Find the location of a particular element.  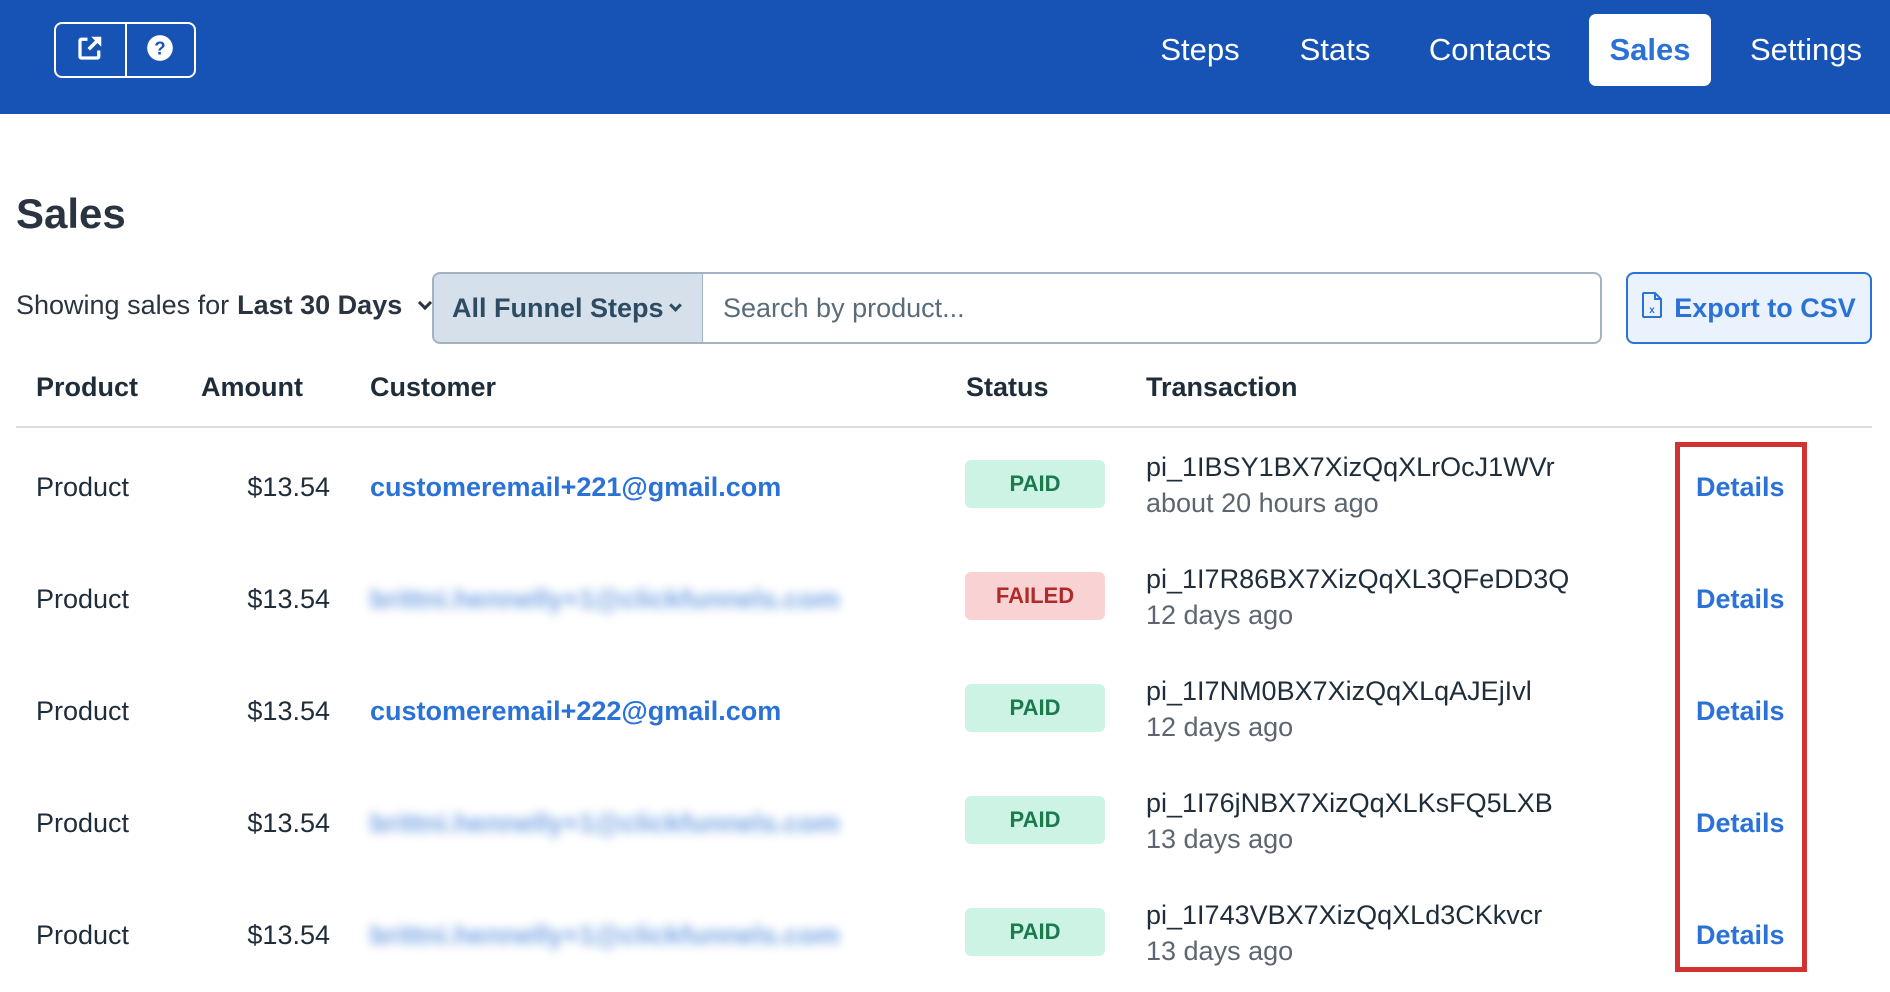

transaction-id: pi_1I7NM0BX7XizQqXLqAJEjIvl is located at coordinates (1339, 691).